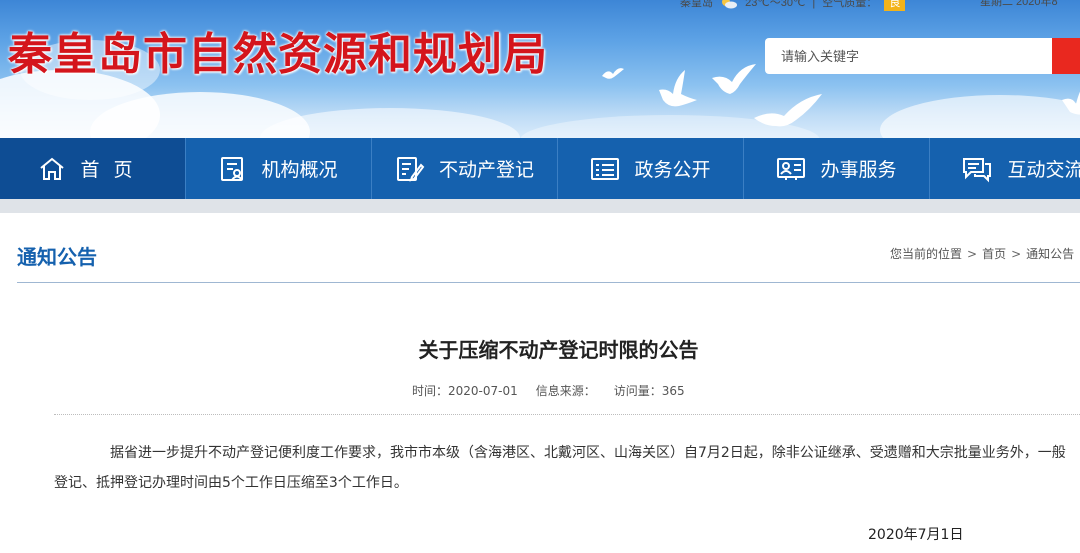  Describe the element at coordinates (926, 254) in the screenshot. I see `breadcrumb-prefix: 您当前的位置` at that location.